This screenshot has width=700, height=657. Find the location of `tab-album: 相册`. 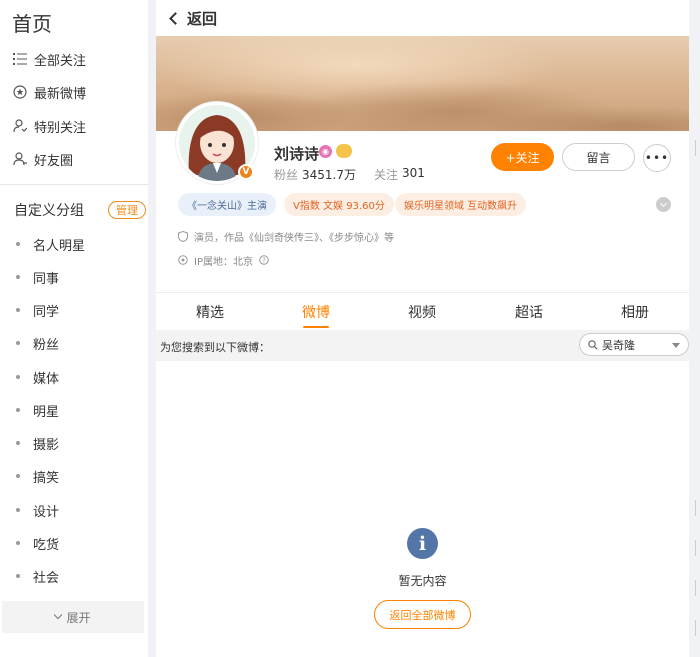

tab-album: 相册 is located at coordinates (635, 312).